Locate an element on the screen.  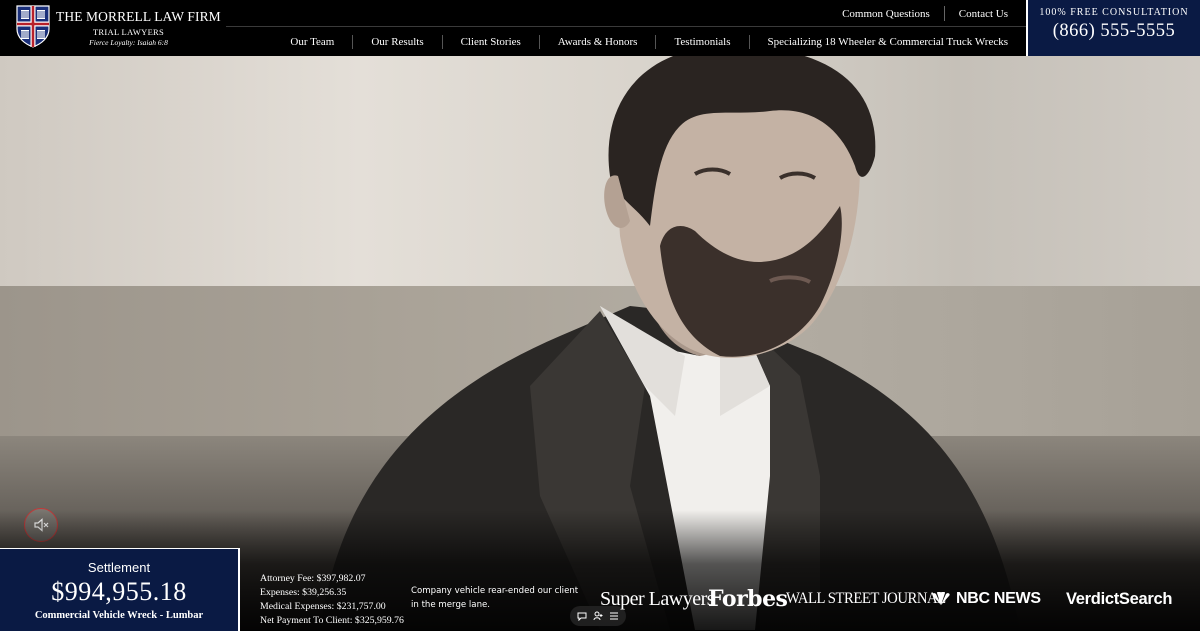
brand-name: THE MORRELL LAW FIRM is located at coordinates (138, 16).